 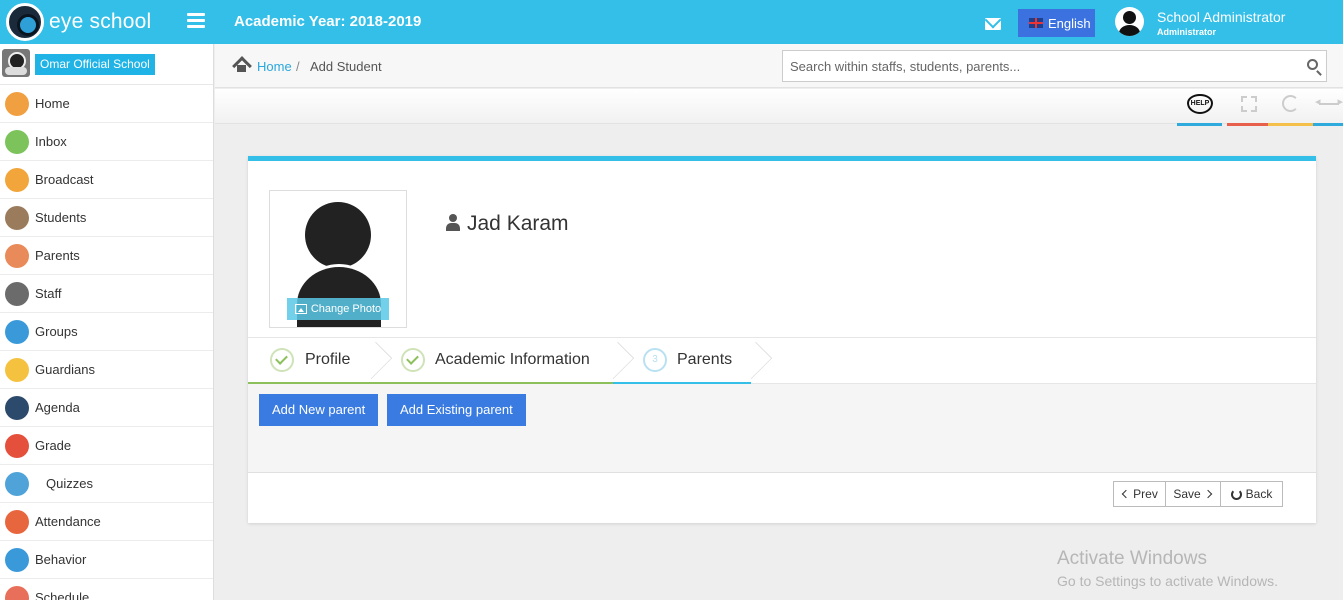 I want to click on school-name-badge: Omar Official School, so click(x=95, y=64).